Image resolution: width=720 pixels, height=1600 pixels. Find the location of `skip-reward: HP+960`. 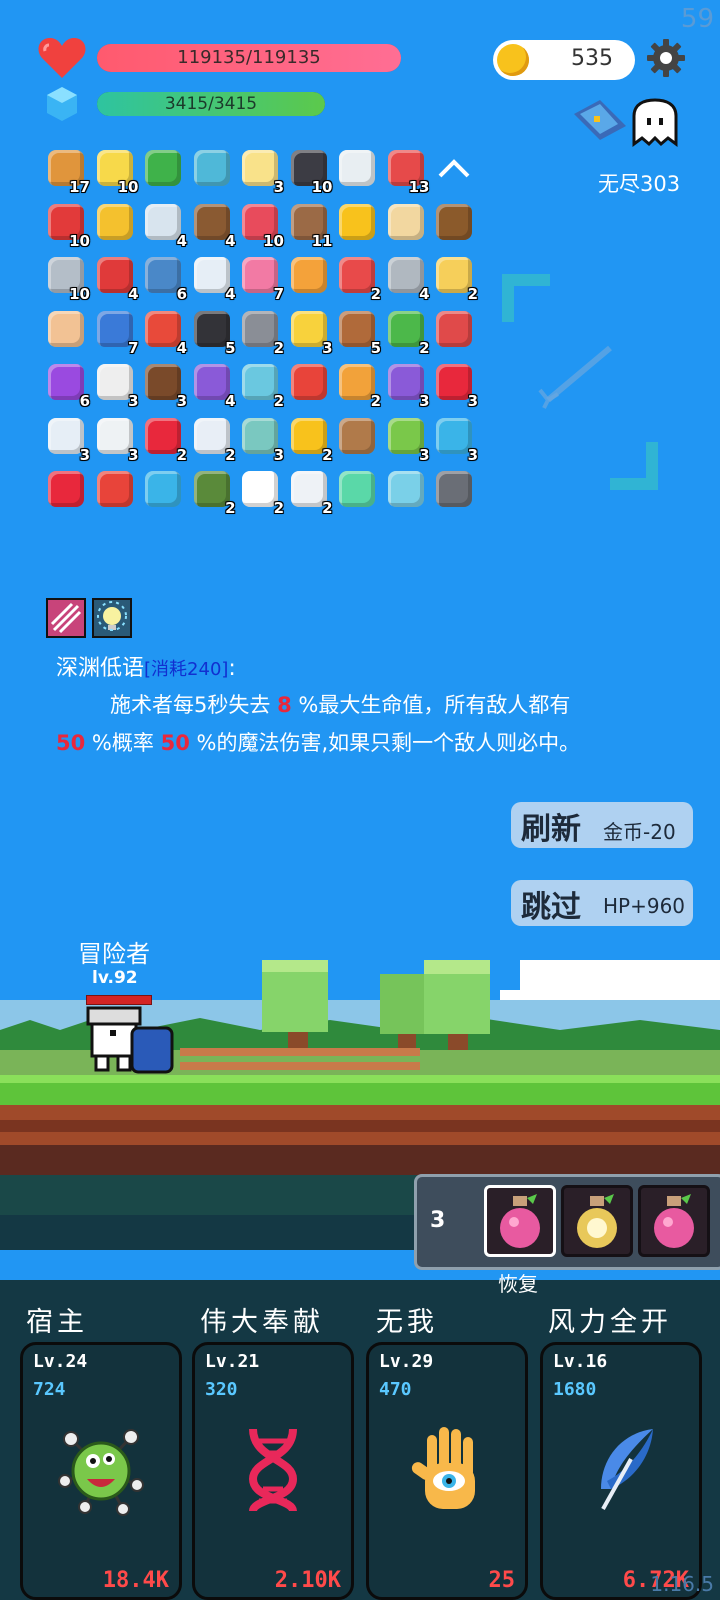

skip-reward: HP+960 is located at coordinates (644, 906).